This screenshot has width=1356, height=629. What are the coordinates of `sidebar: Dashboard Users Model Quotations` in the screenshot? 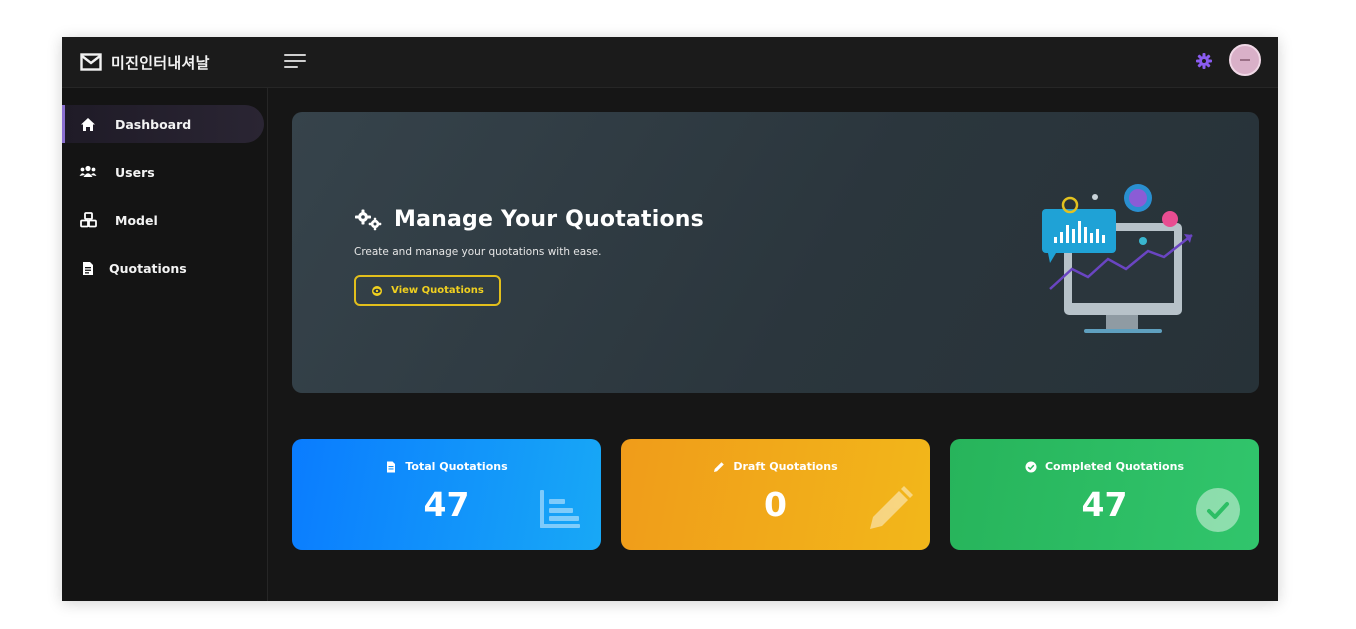 It's located at (165, 344).